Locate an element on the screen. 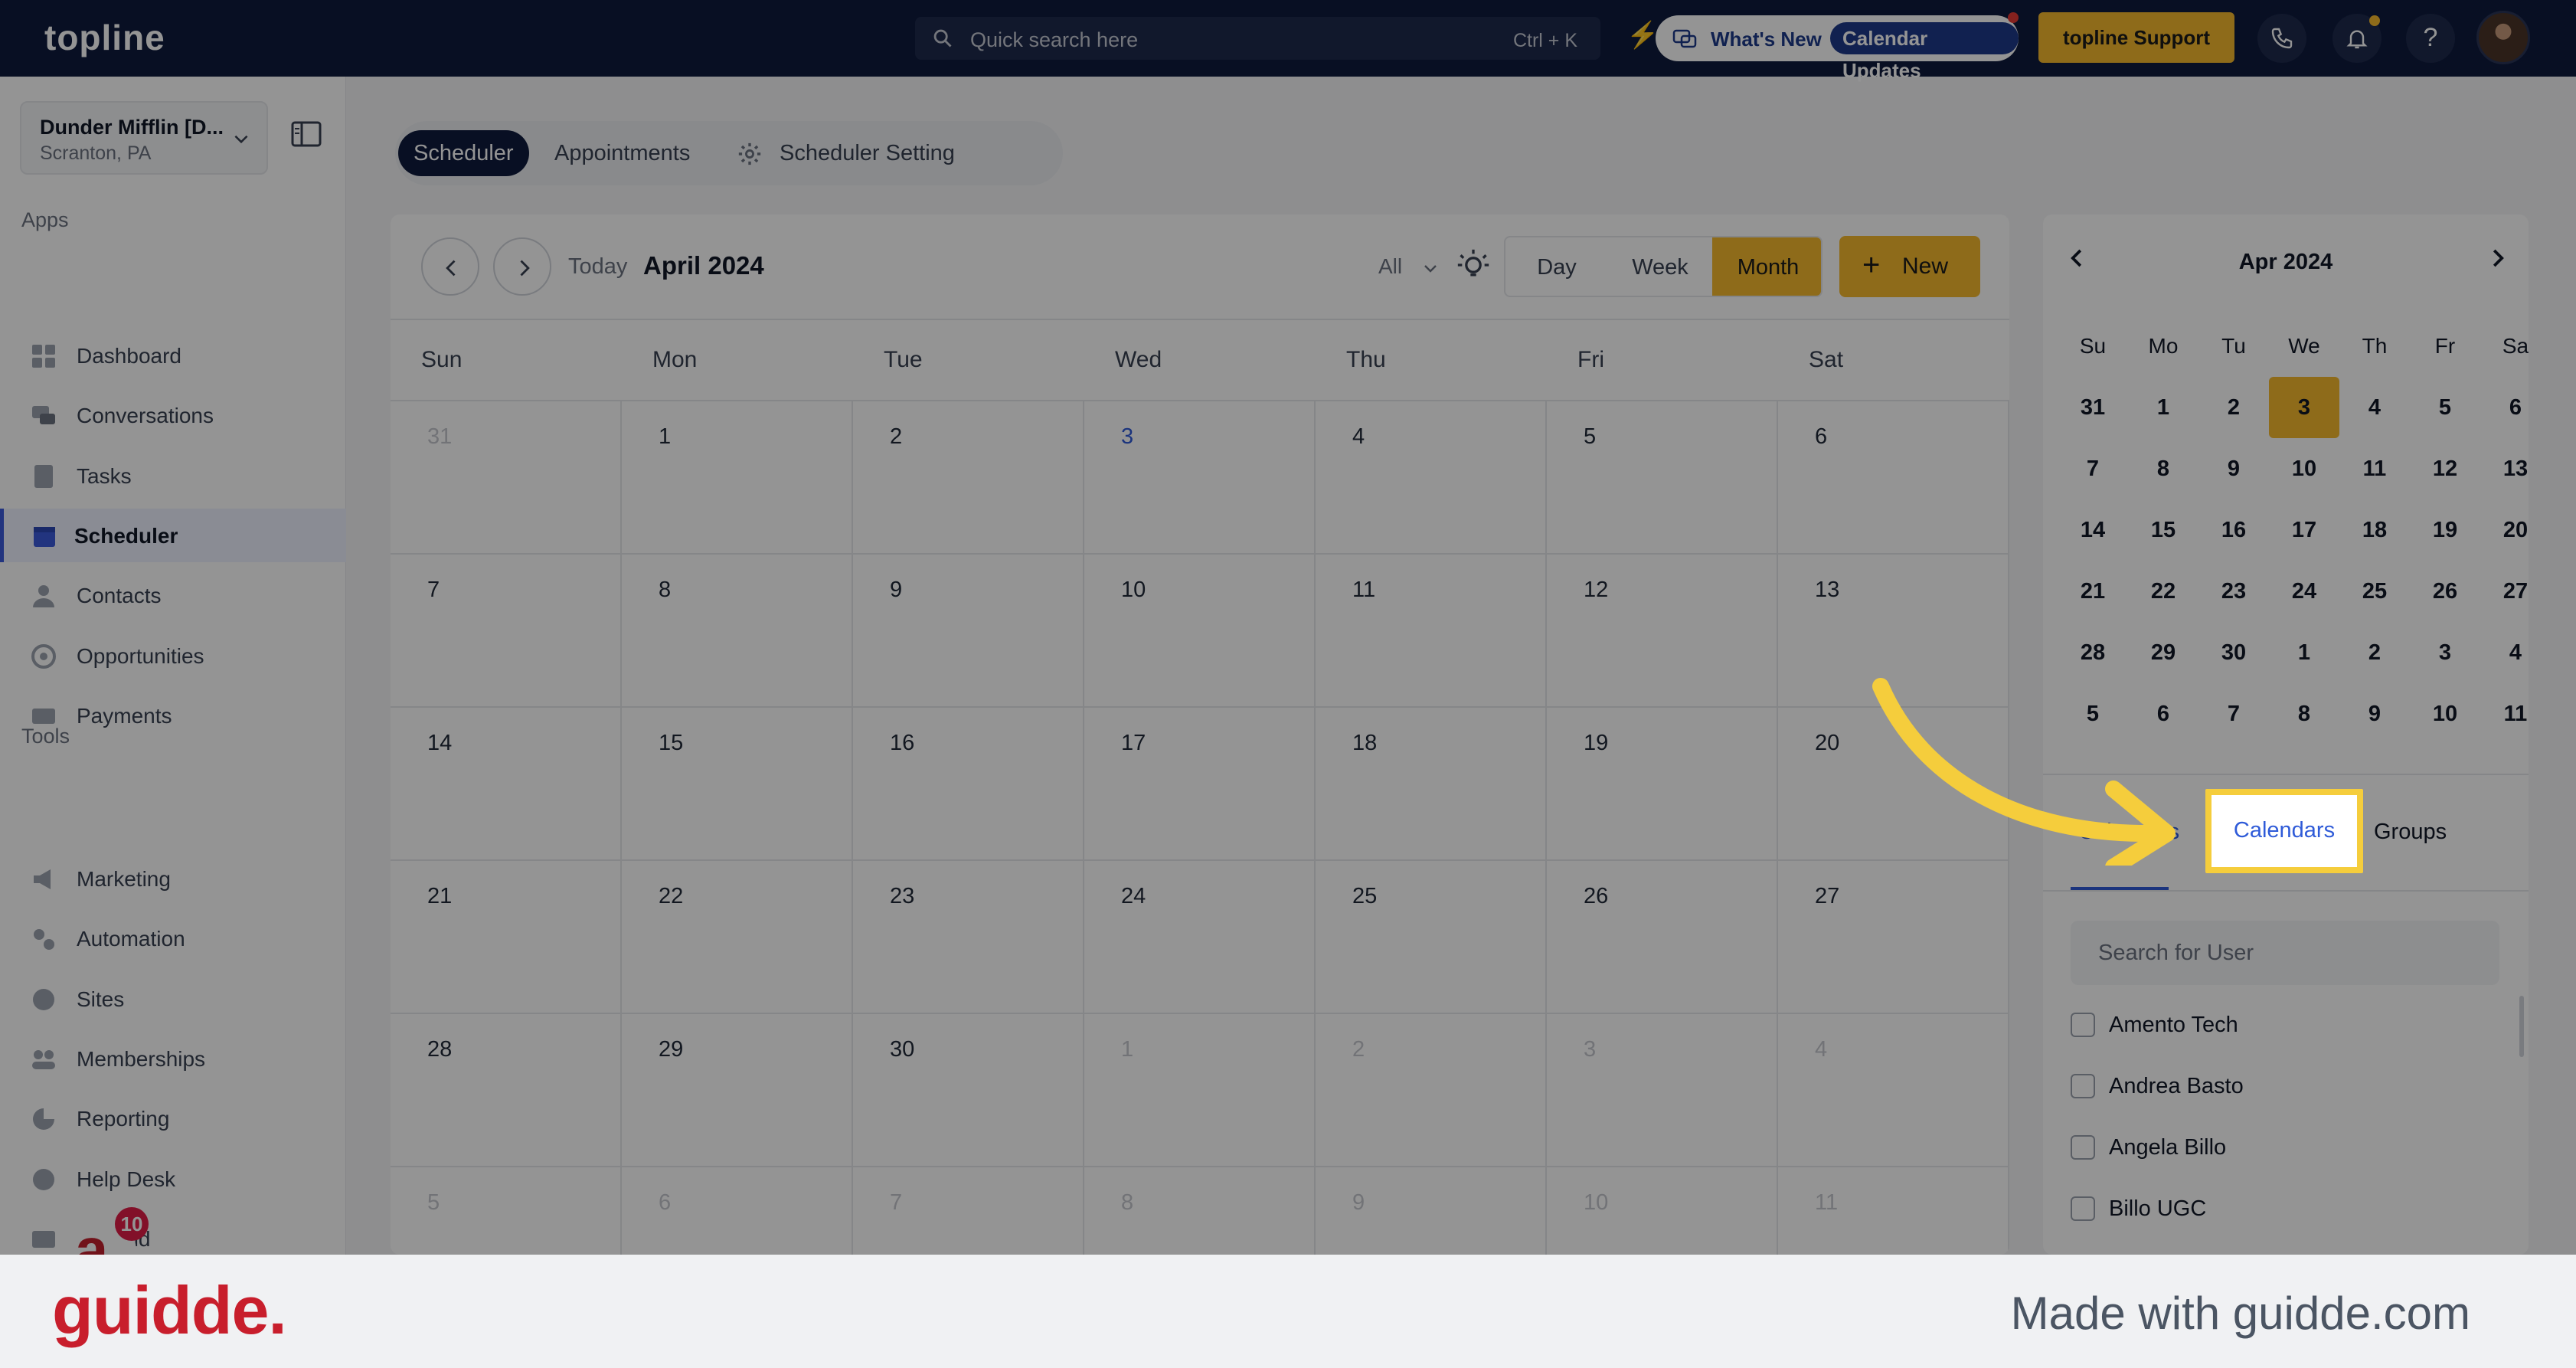 The height and width of the screenshot is (1368, 2576). highlight-label: Calendars is located at coordinates (2284, 830).